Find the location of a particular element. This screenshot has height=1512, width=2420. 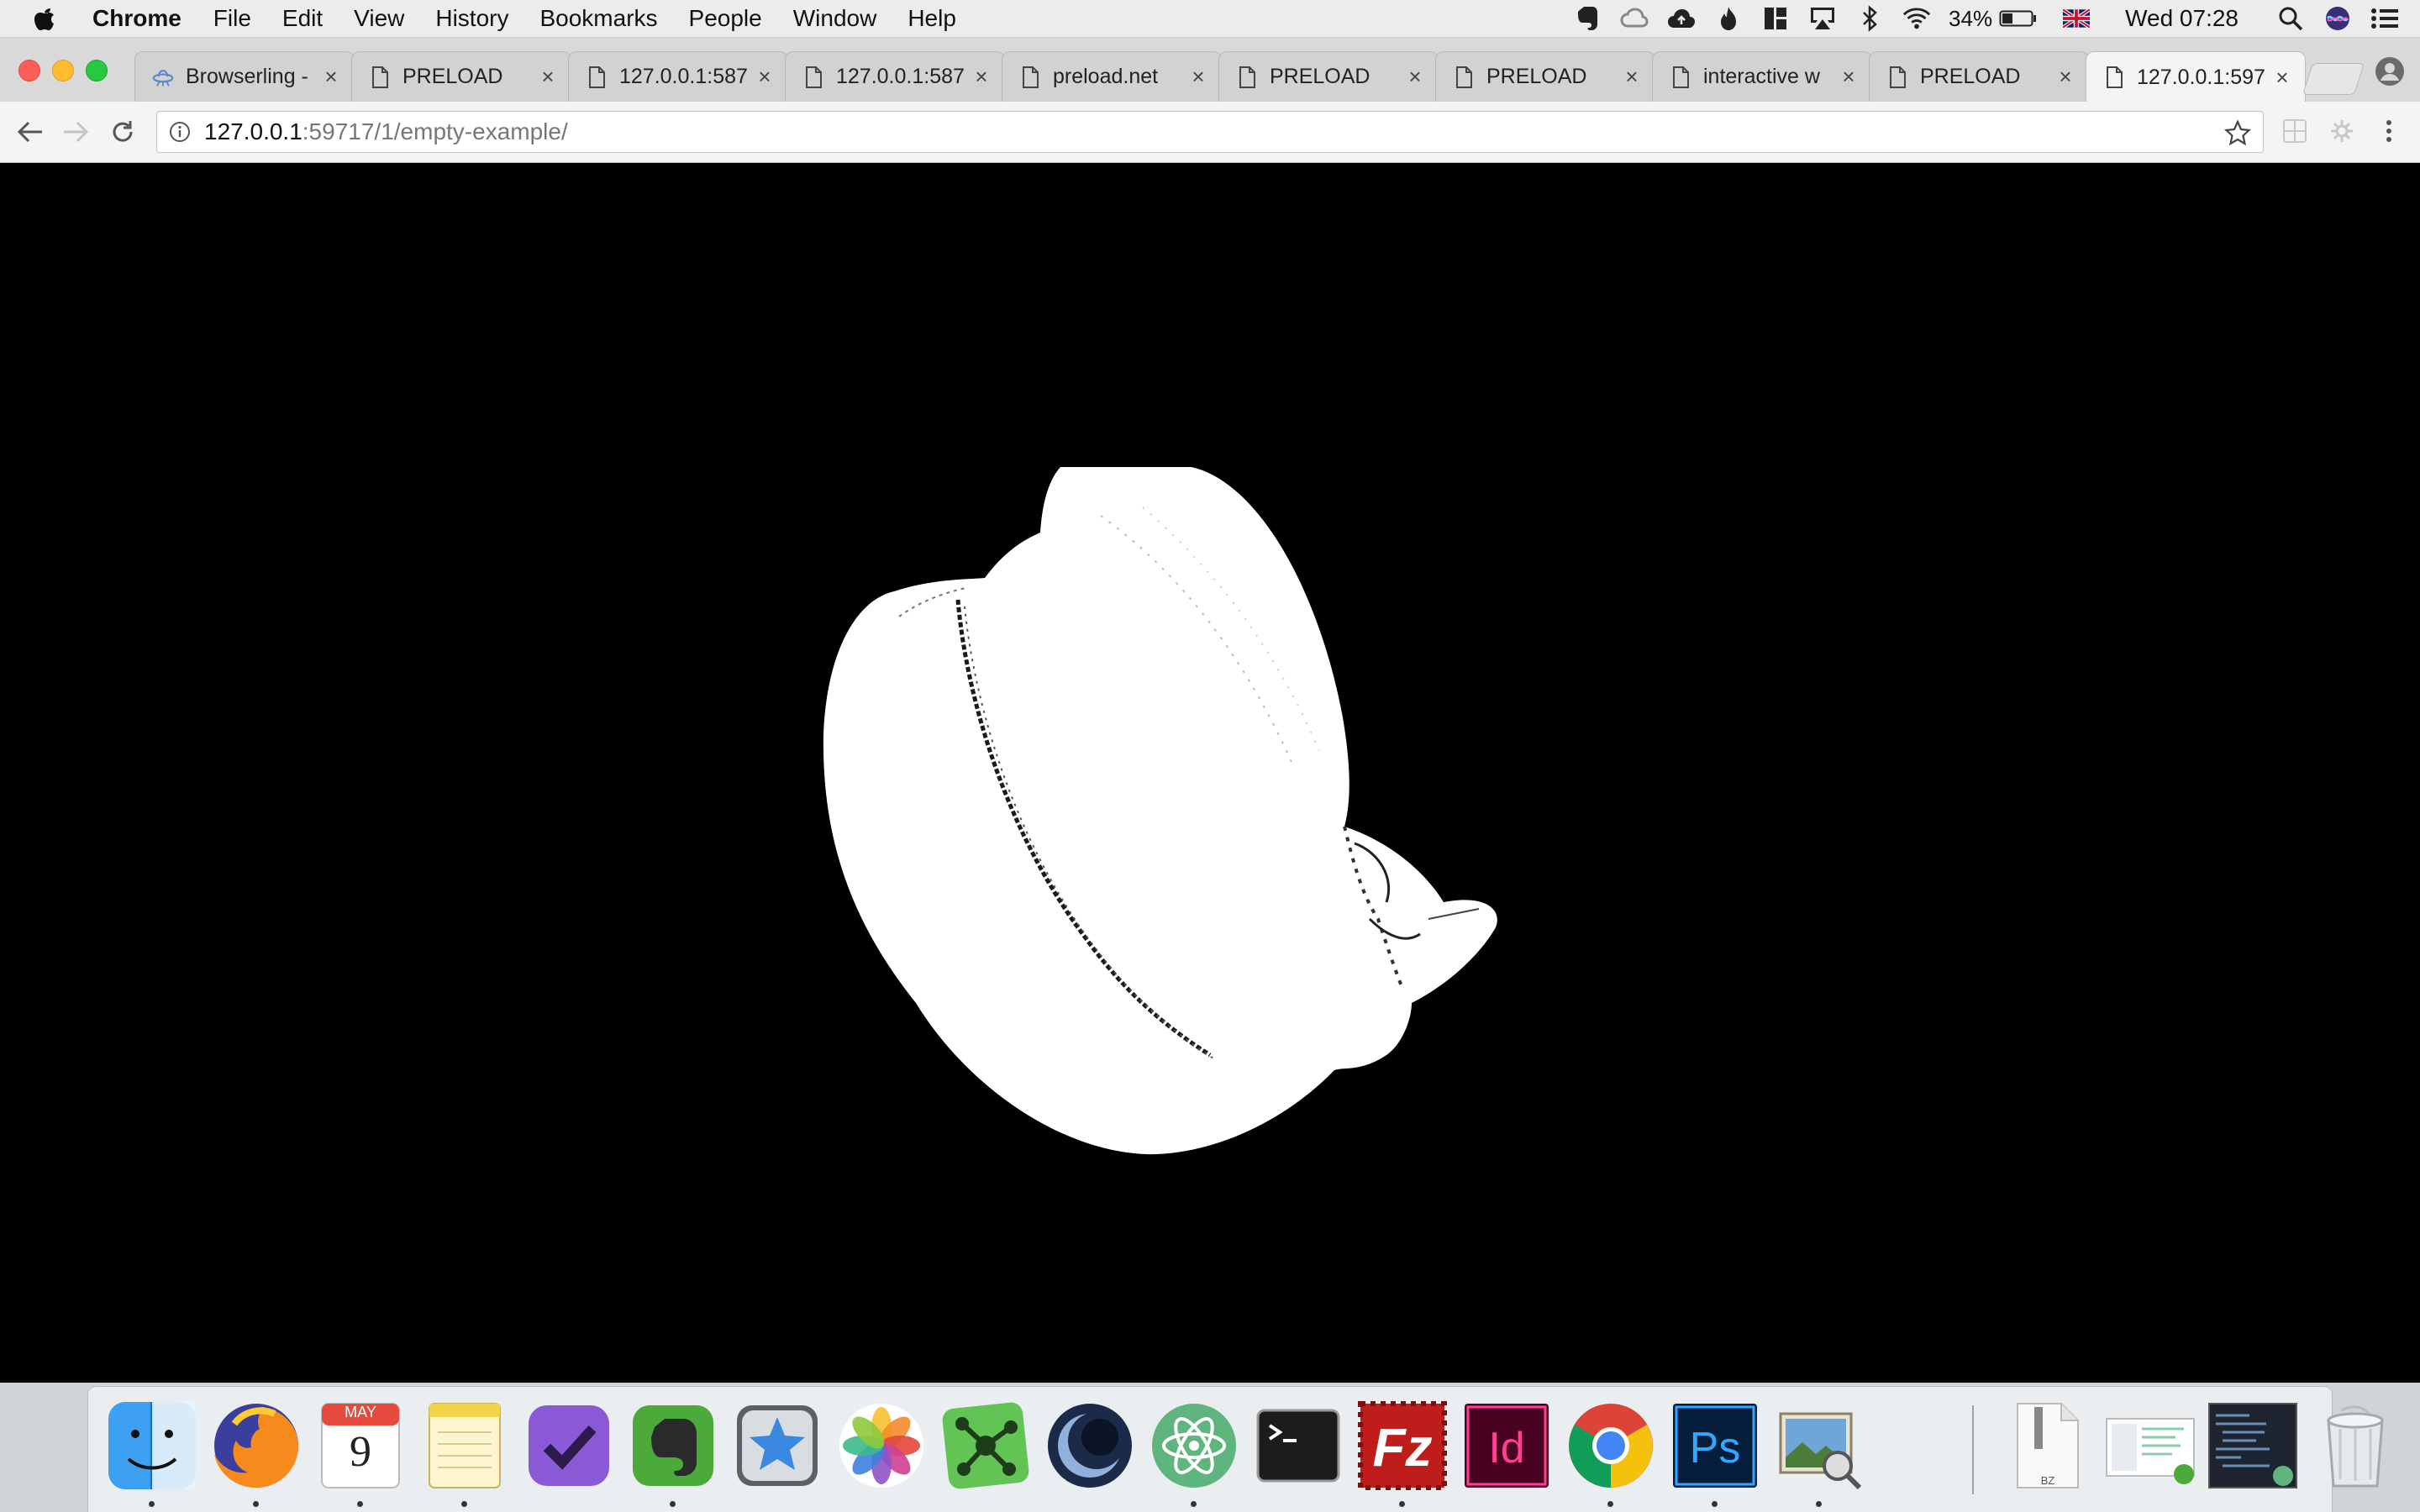

cloud-upload-icon is located at coordinates (1681, 18).